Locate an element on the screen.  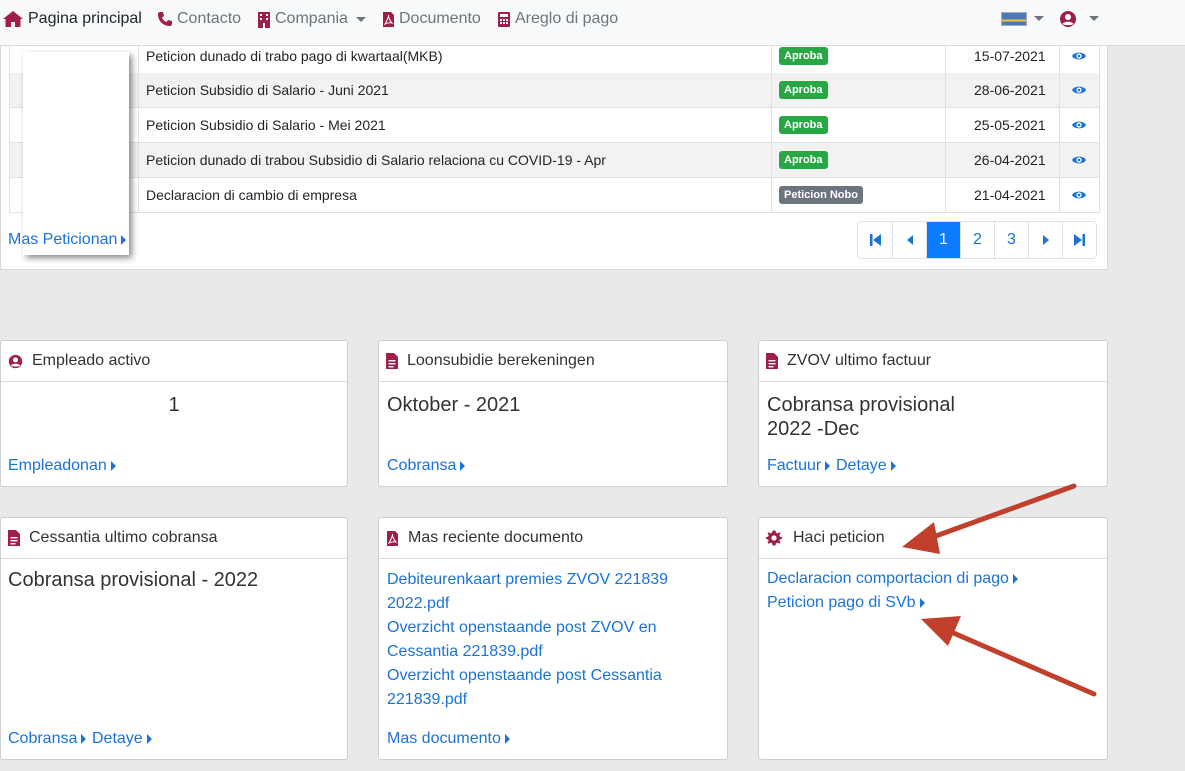
cessantia-details-link: Detaye is located at coordinates (122, 739).